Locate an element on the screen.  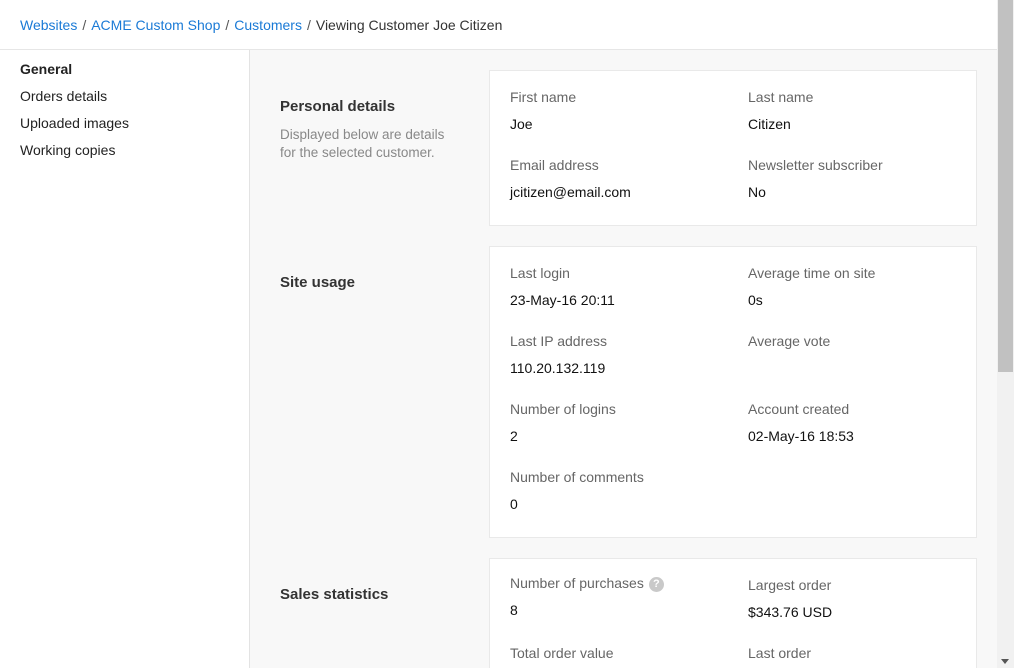
scrollbar-thumb is located at coordinates (1005, 186).